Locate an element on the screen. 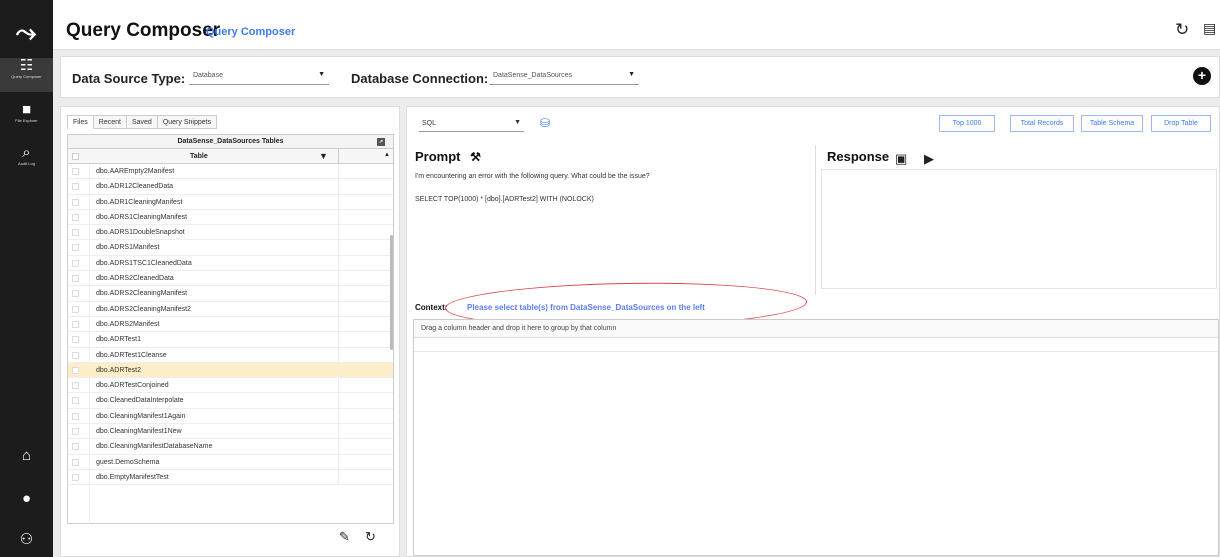 The image size is (1220, 557). results-header-row is located at coordinates (816, 345).